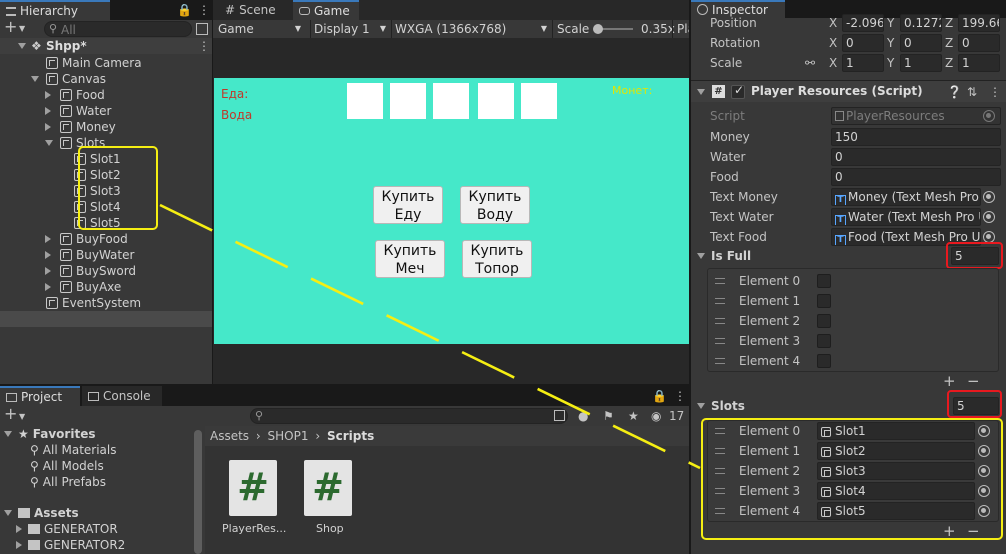 The height and width of the screenshot is (554, 1006). What do you see at coordinates (408, 205) in the screenshot?
I see `buy-food-button: Купить Еду` at bounding box center [408, 205].